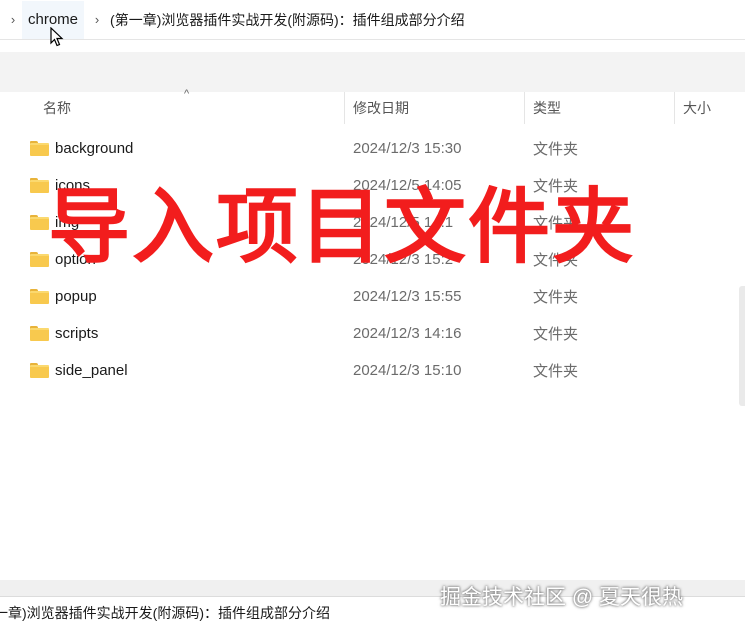 This screenshot has height=630, width=745. What do you see at coordinates (172, 370) in the screenshot?
I see `name-cell: side_panel` at bounding box center [172, 370].